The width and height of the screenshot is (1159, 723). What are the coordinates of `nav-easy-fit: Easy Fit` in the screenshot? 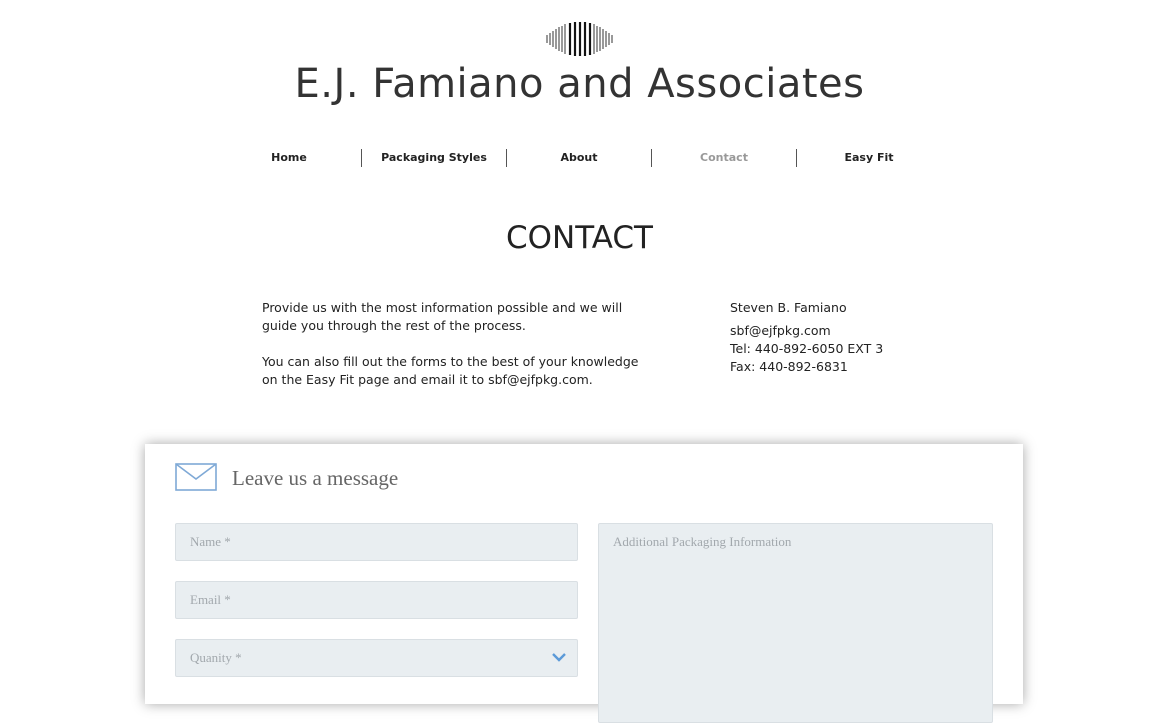 It's located at (869, 158).